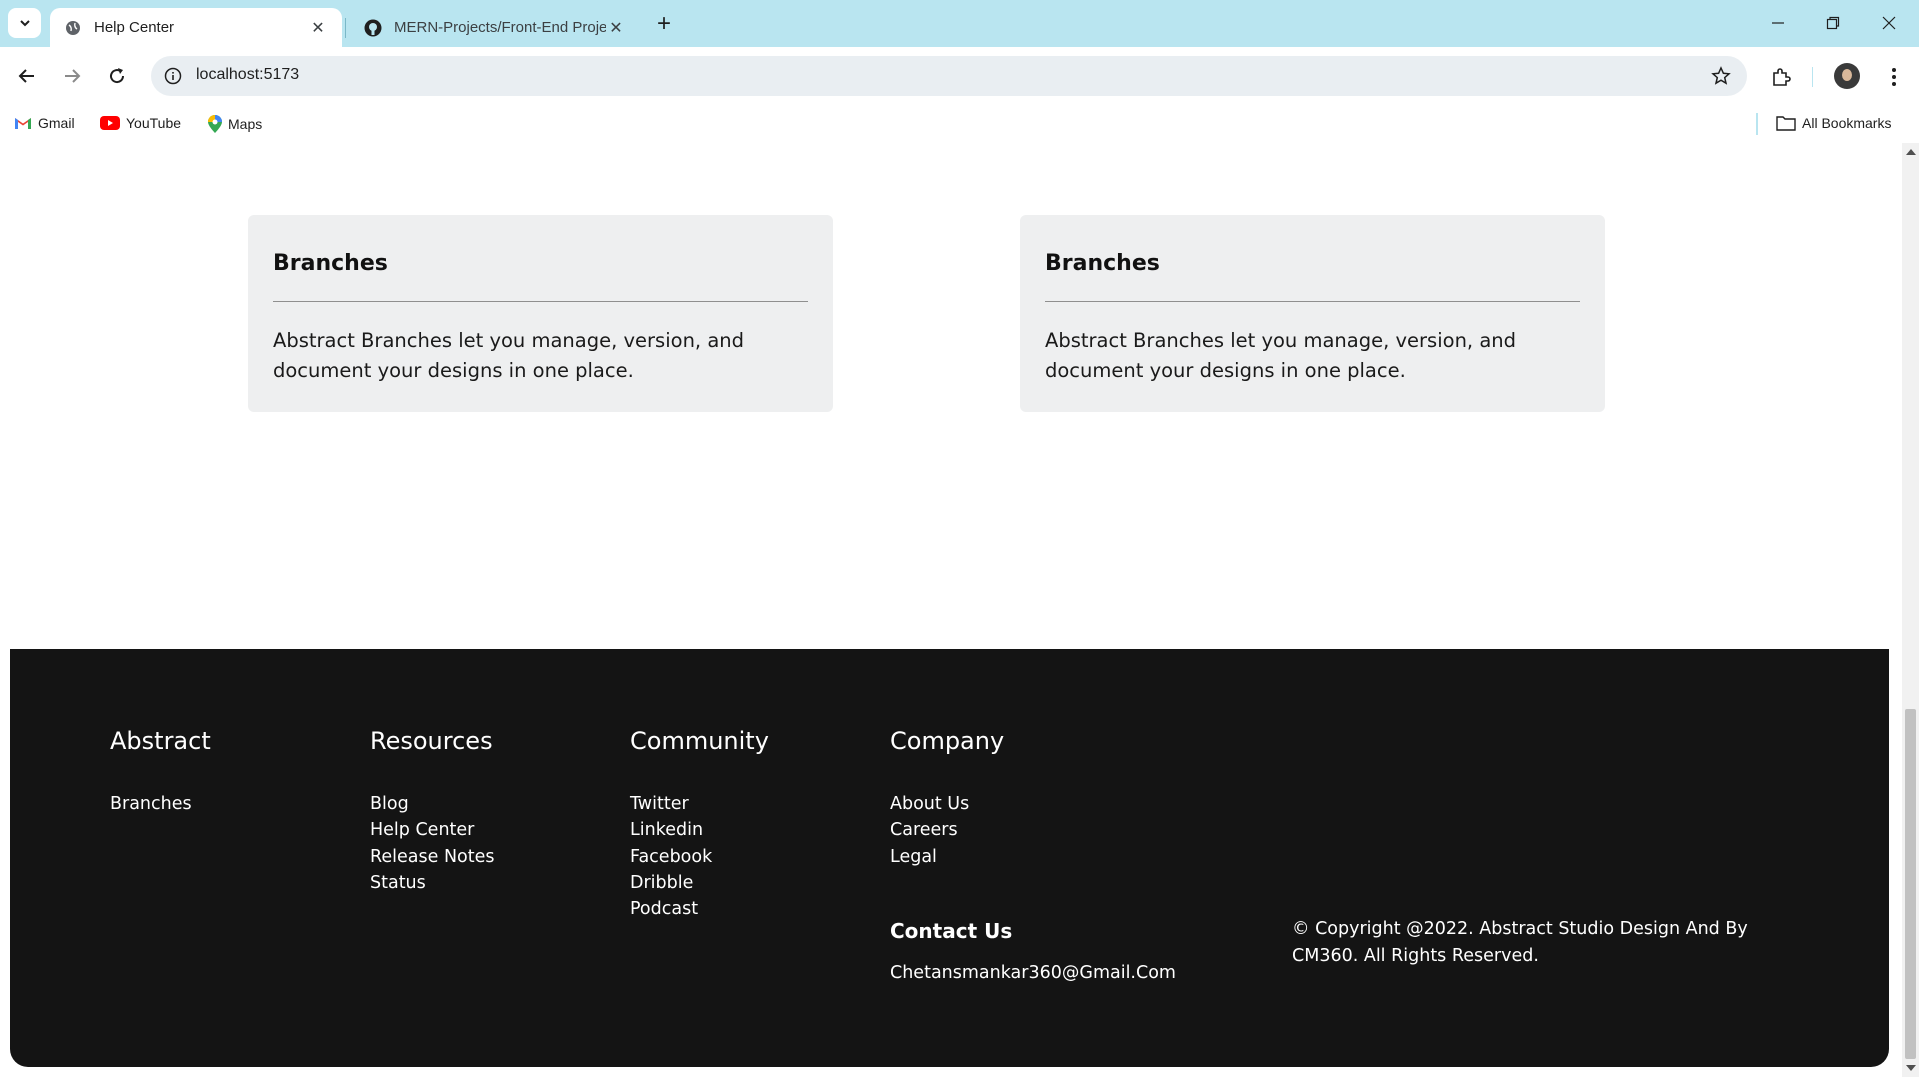  I want to click on footer-column-abstract: Abstract Branches, so click(160, 772).